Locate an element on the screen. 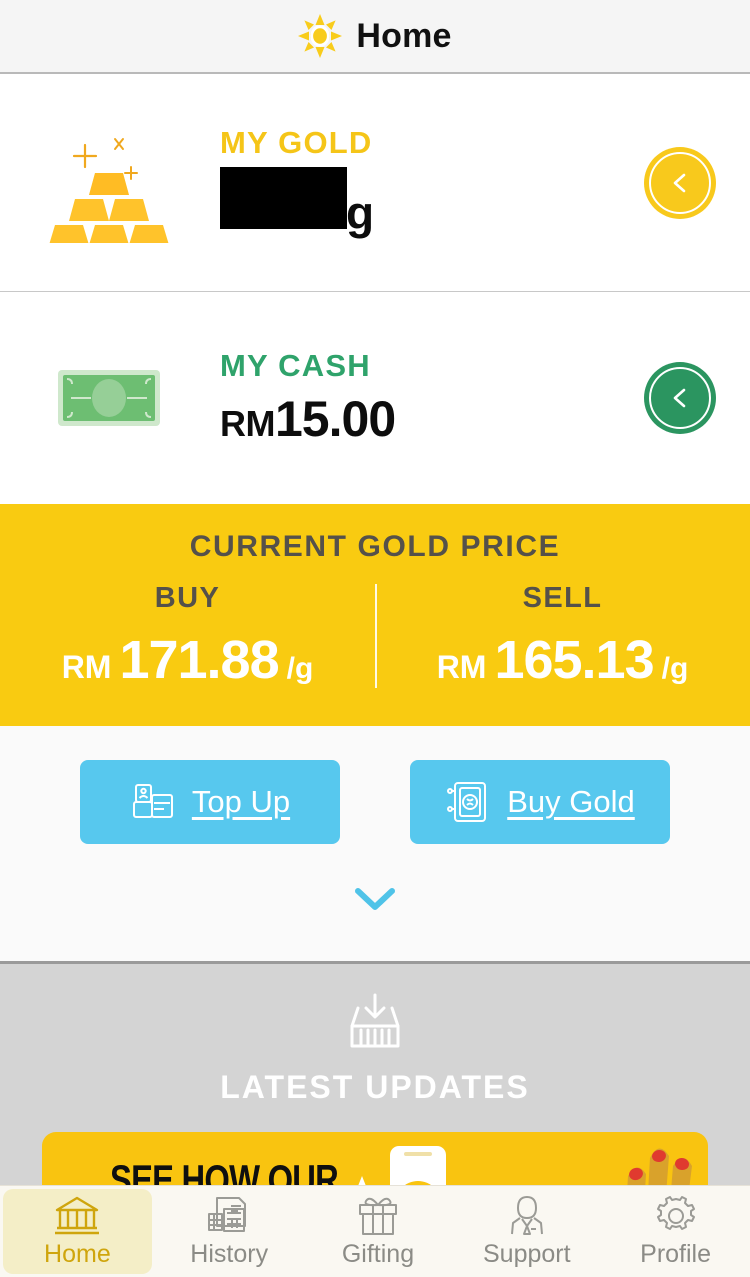 Image resolution: width=750 pixels, height=1277 pixels. bank-icon is located at coordinates (77, 1215).